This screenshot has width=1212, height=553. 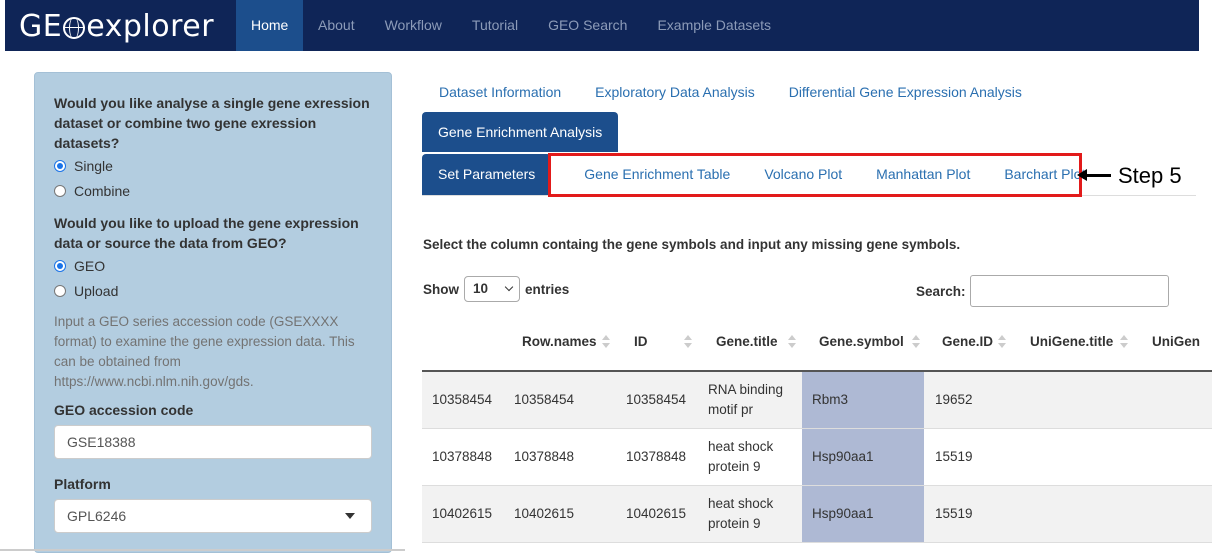 What do you see at coordinates (830, 400) in the screenshot?
I see `gene-symbol-cell: Rbm3` at bounding box center [830, 400].